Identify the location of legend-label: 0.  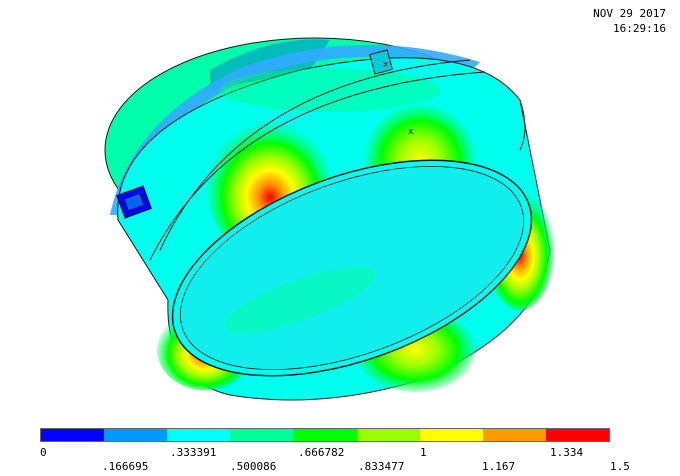
(43, 452).